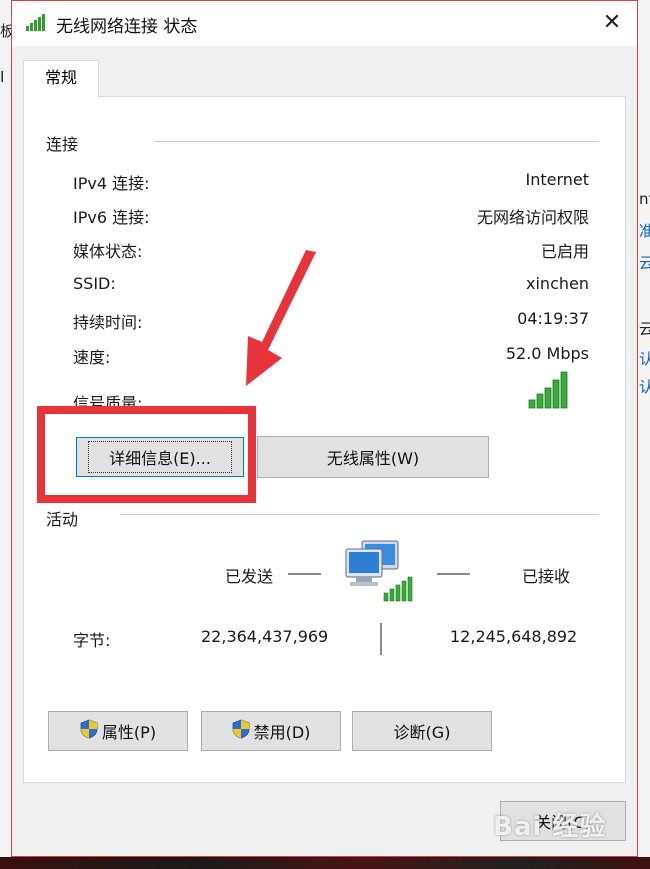  What do you see at coordinates (108, 251) in the screenshot?
I see `media-state-label: 媒体状态:` at bounding box center [108, 251].